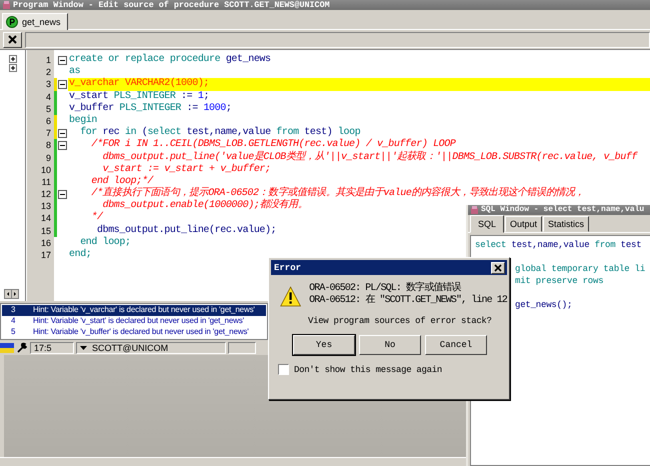 The image size is (650, 466). I want to click on dialog-question: View program sources of error stack?, so click(400, 321).